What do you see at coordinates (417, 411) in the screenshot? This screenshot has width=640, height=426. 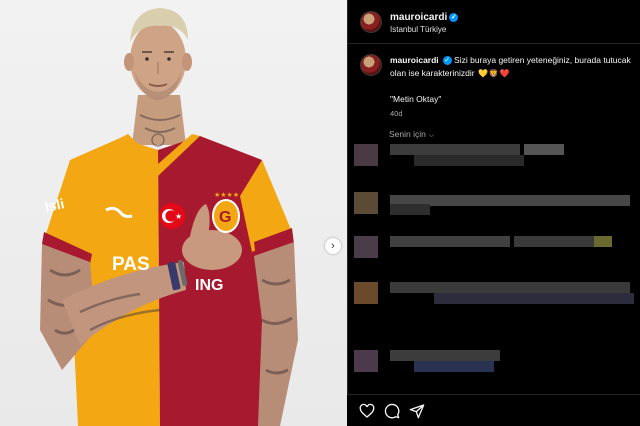 I see `share-icon` at bounding box center [417, 411].